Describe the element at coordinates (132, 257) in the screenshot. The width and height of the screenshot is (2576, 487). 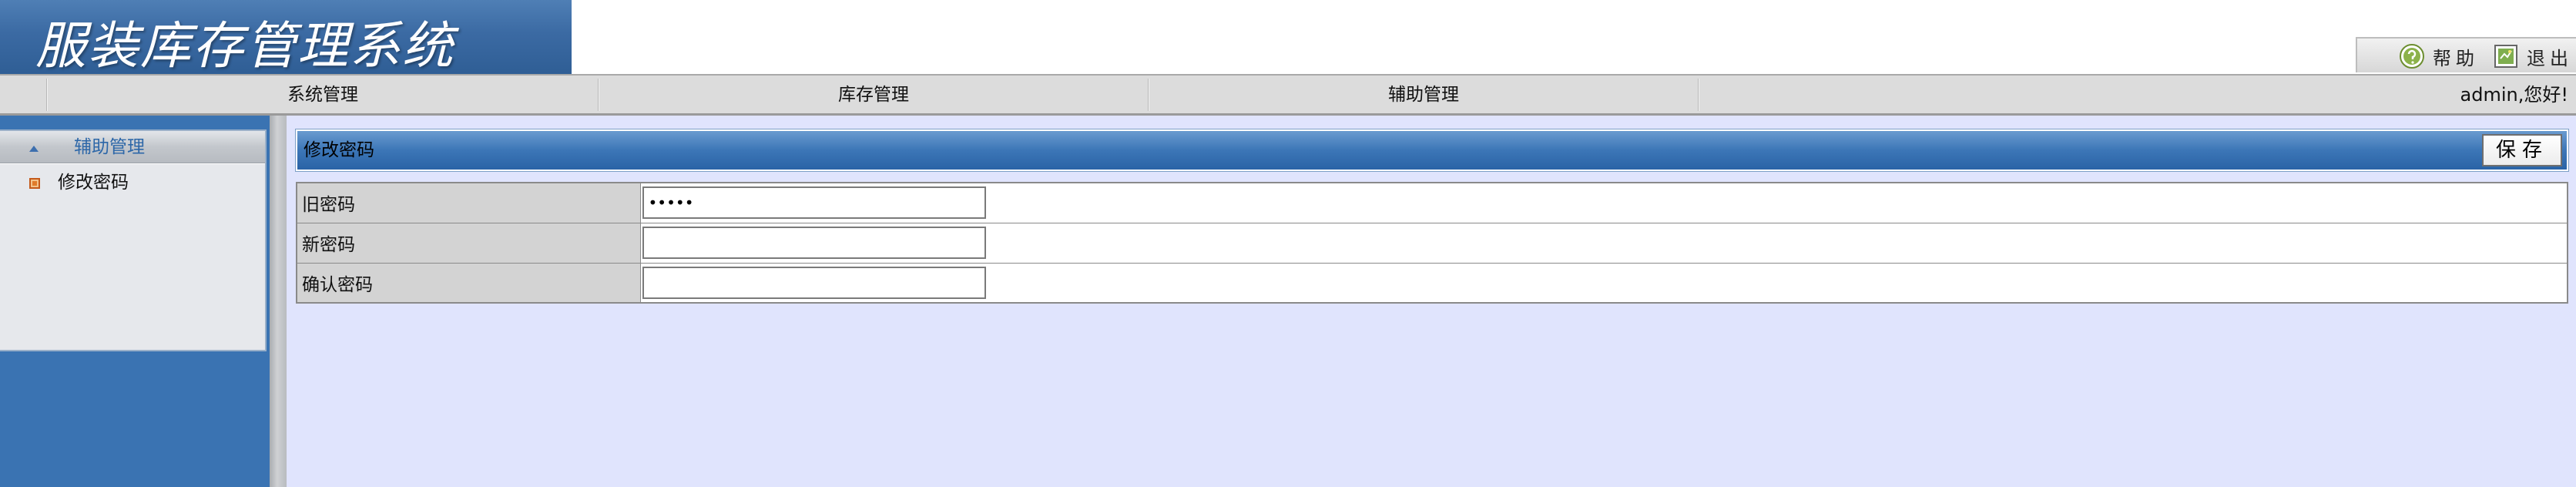
I see `sidebar-section-body: 修改密码` at that location.